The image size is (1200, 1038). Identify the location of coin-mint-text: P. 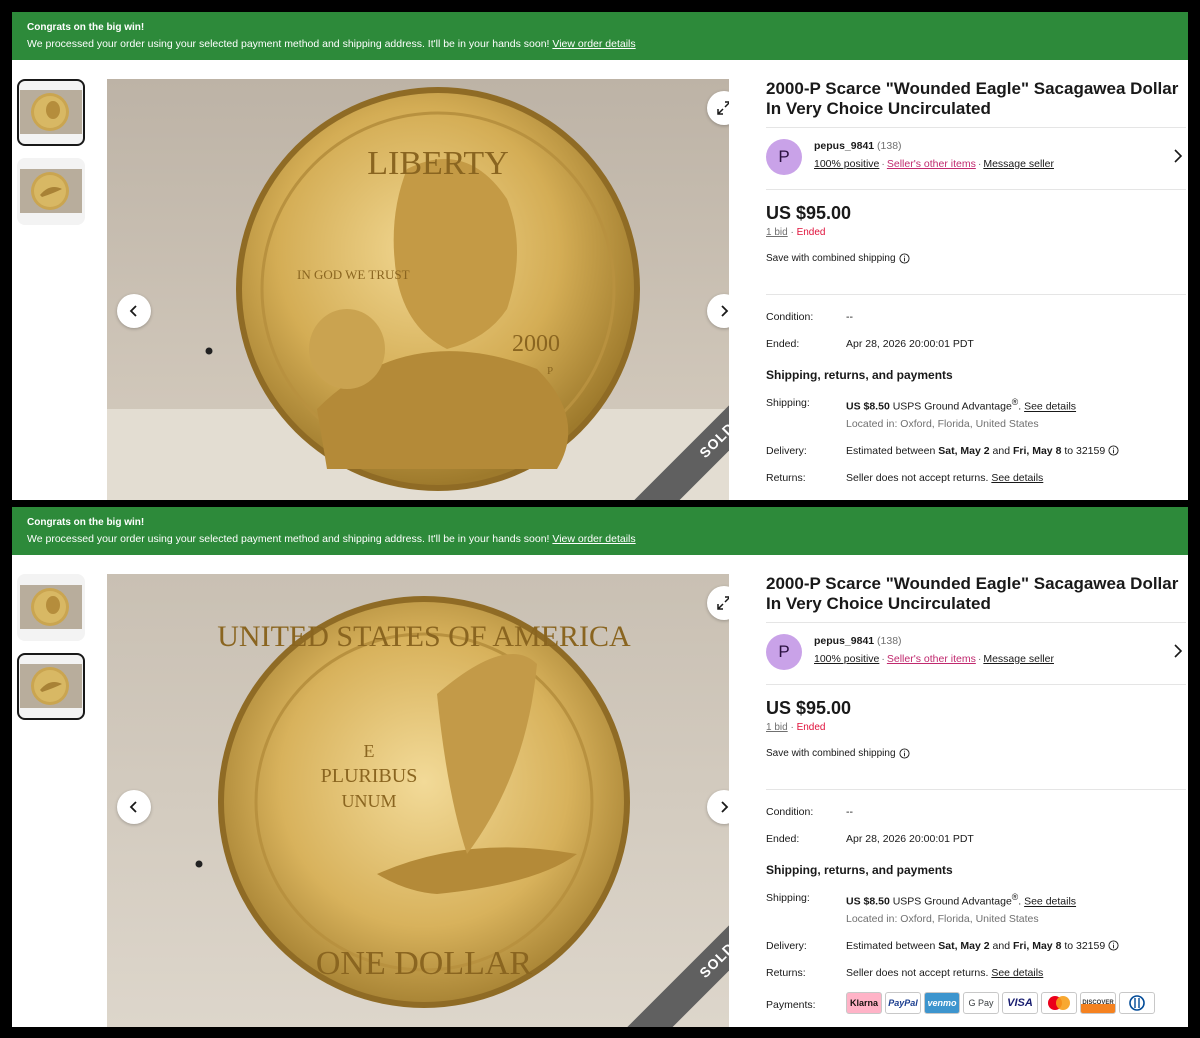
(550, 371).